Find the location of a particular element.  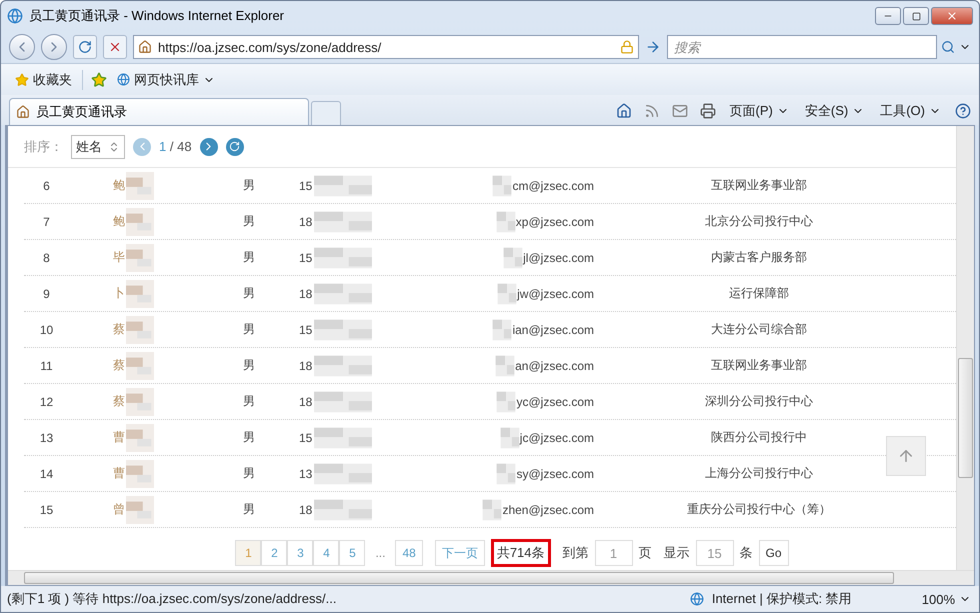

vertical-scrollbar is located at coordinates (965, 348).